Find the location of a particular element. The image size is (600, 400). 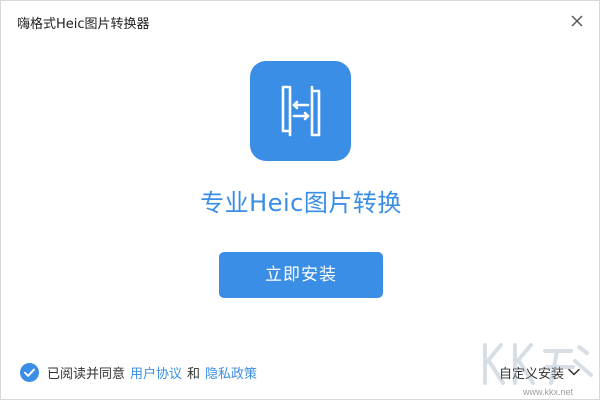

agreement-and: 和 is located at coordinates (194, 374).